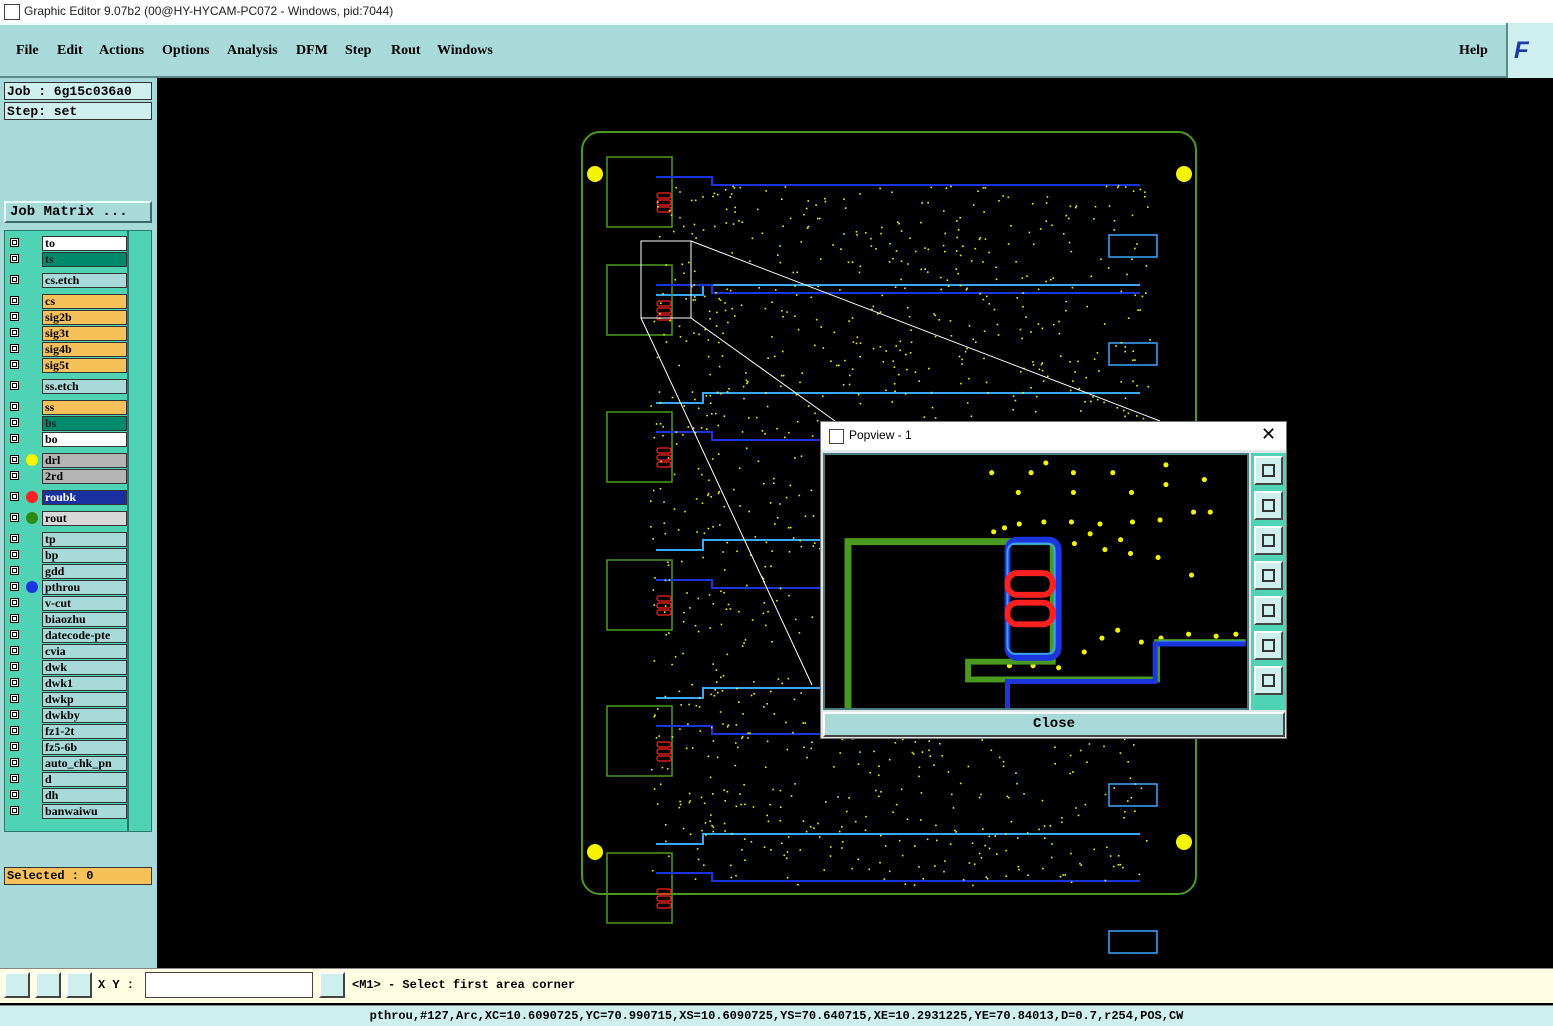  Describe the element at coordinates (312, 51) in the screenshot. I see `menu-dfm: DFM` at that location.